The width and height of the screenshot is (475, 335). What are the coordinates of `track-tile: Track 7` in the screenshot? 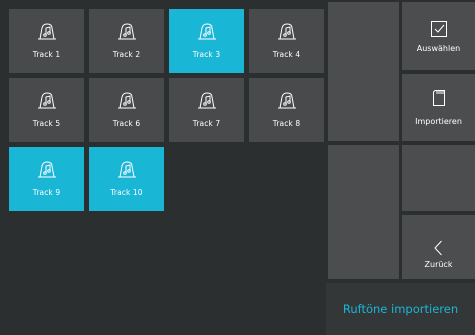 It's located at (206, 110).